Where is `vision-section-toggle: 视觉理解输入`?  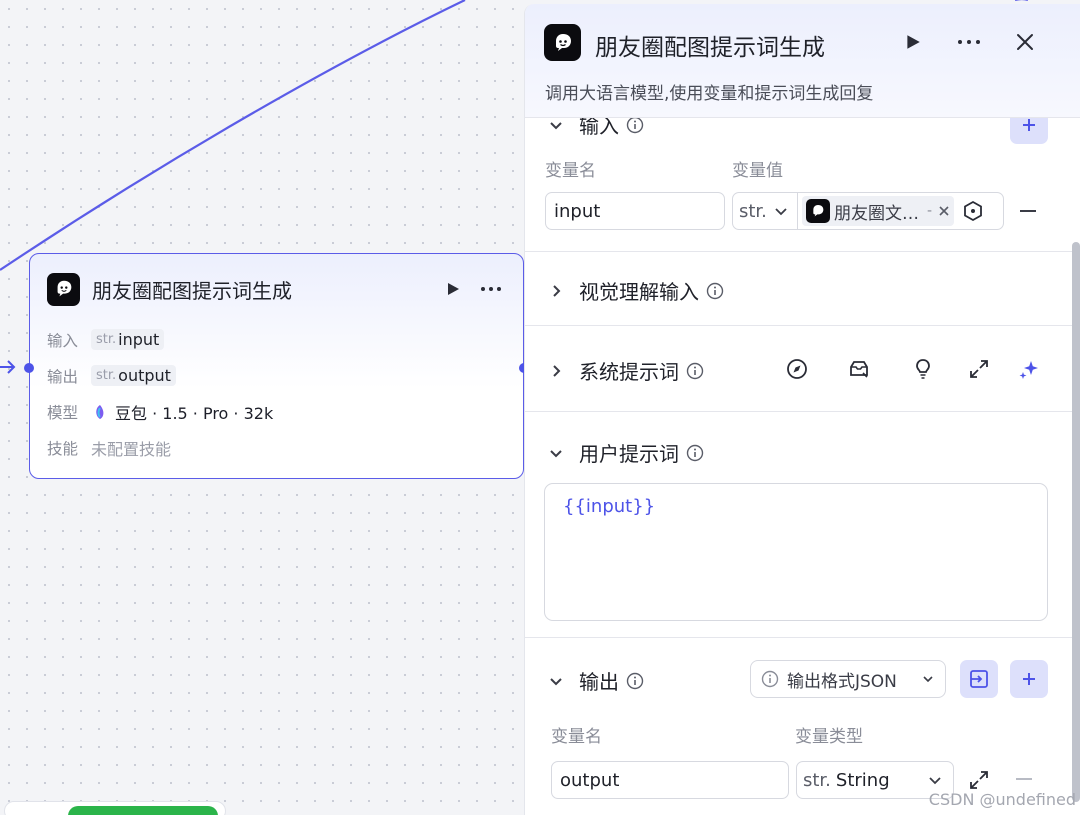
vision-section-toggle: 视觉理解输入 is located at coordinates (635, 290).